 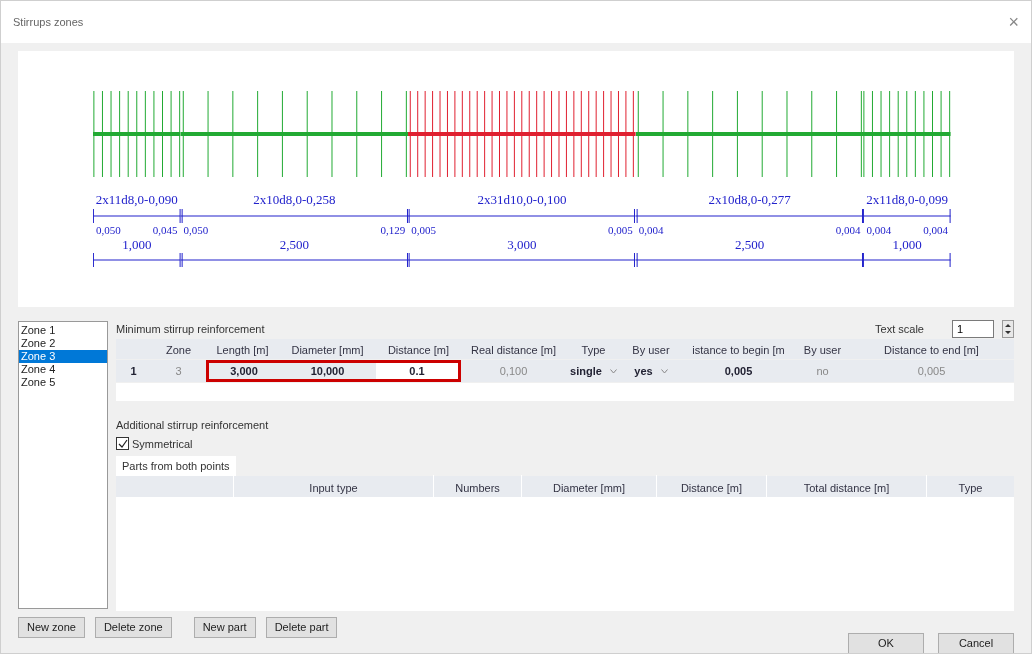 I want to click on tab: Parts from both points, so click(x=176, y=466).